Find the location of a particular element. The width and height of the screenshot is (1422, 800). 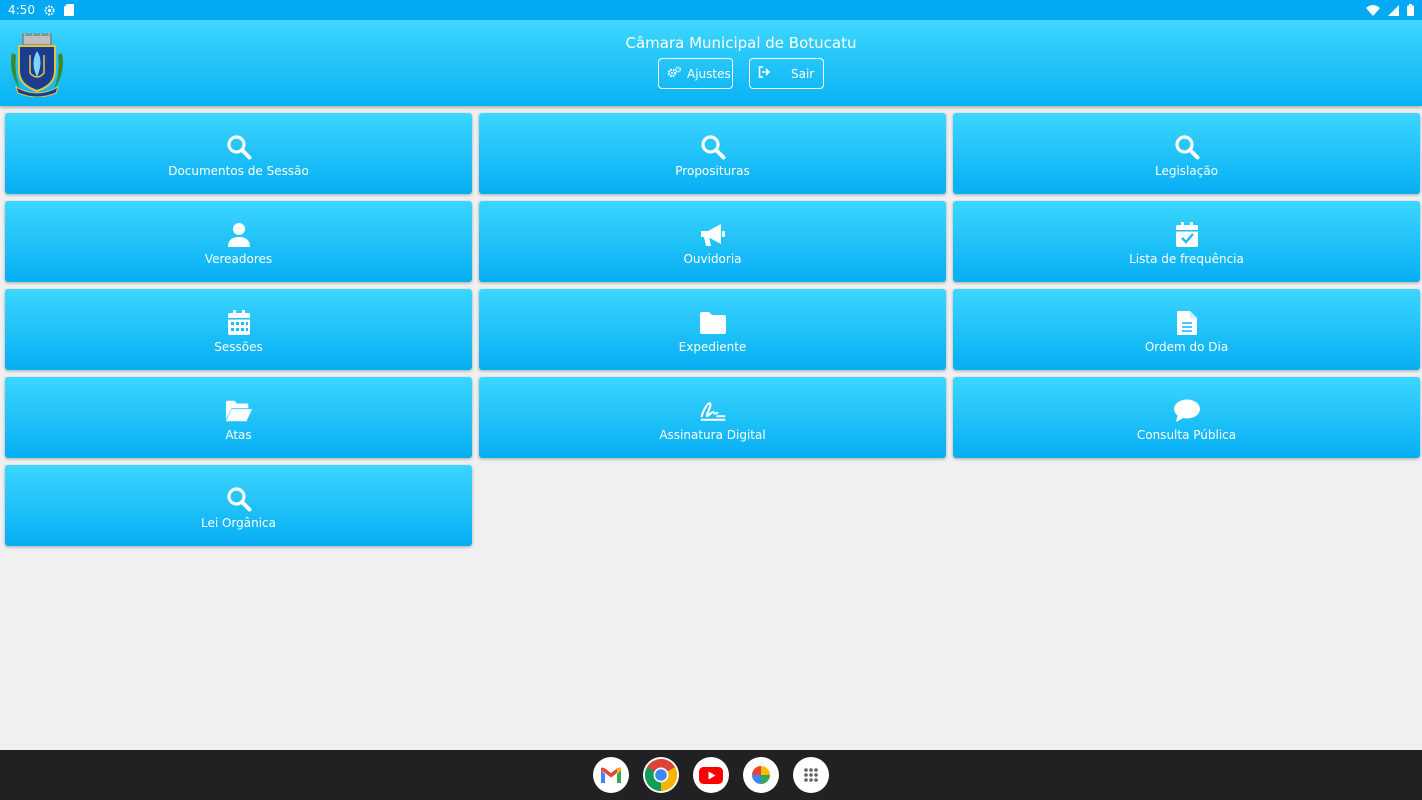

folder-icon is located at coordinates (713, 323).